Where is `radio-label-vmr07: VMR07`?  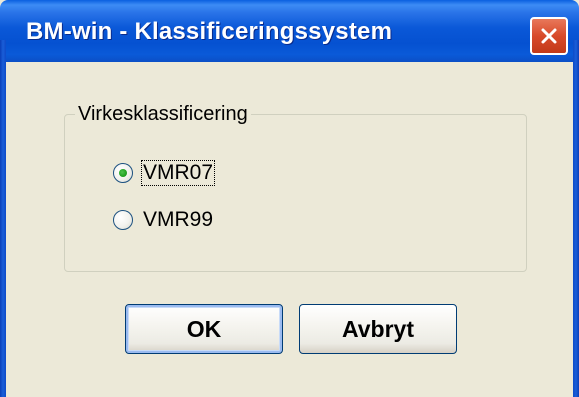
radio-label-vmr07: VMR07 is located at coordinates (178, 173).